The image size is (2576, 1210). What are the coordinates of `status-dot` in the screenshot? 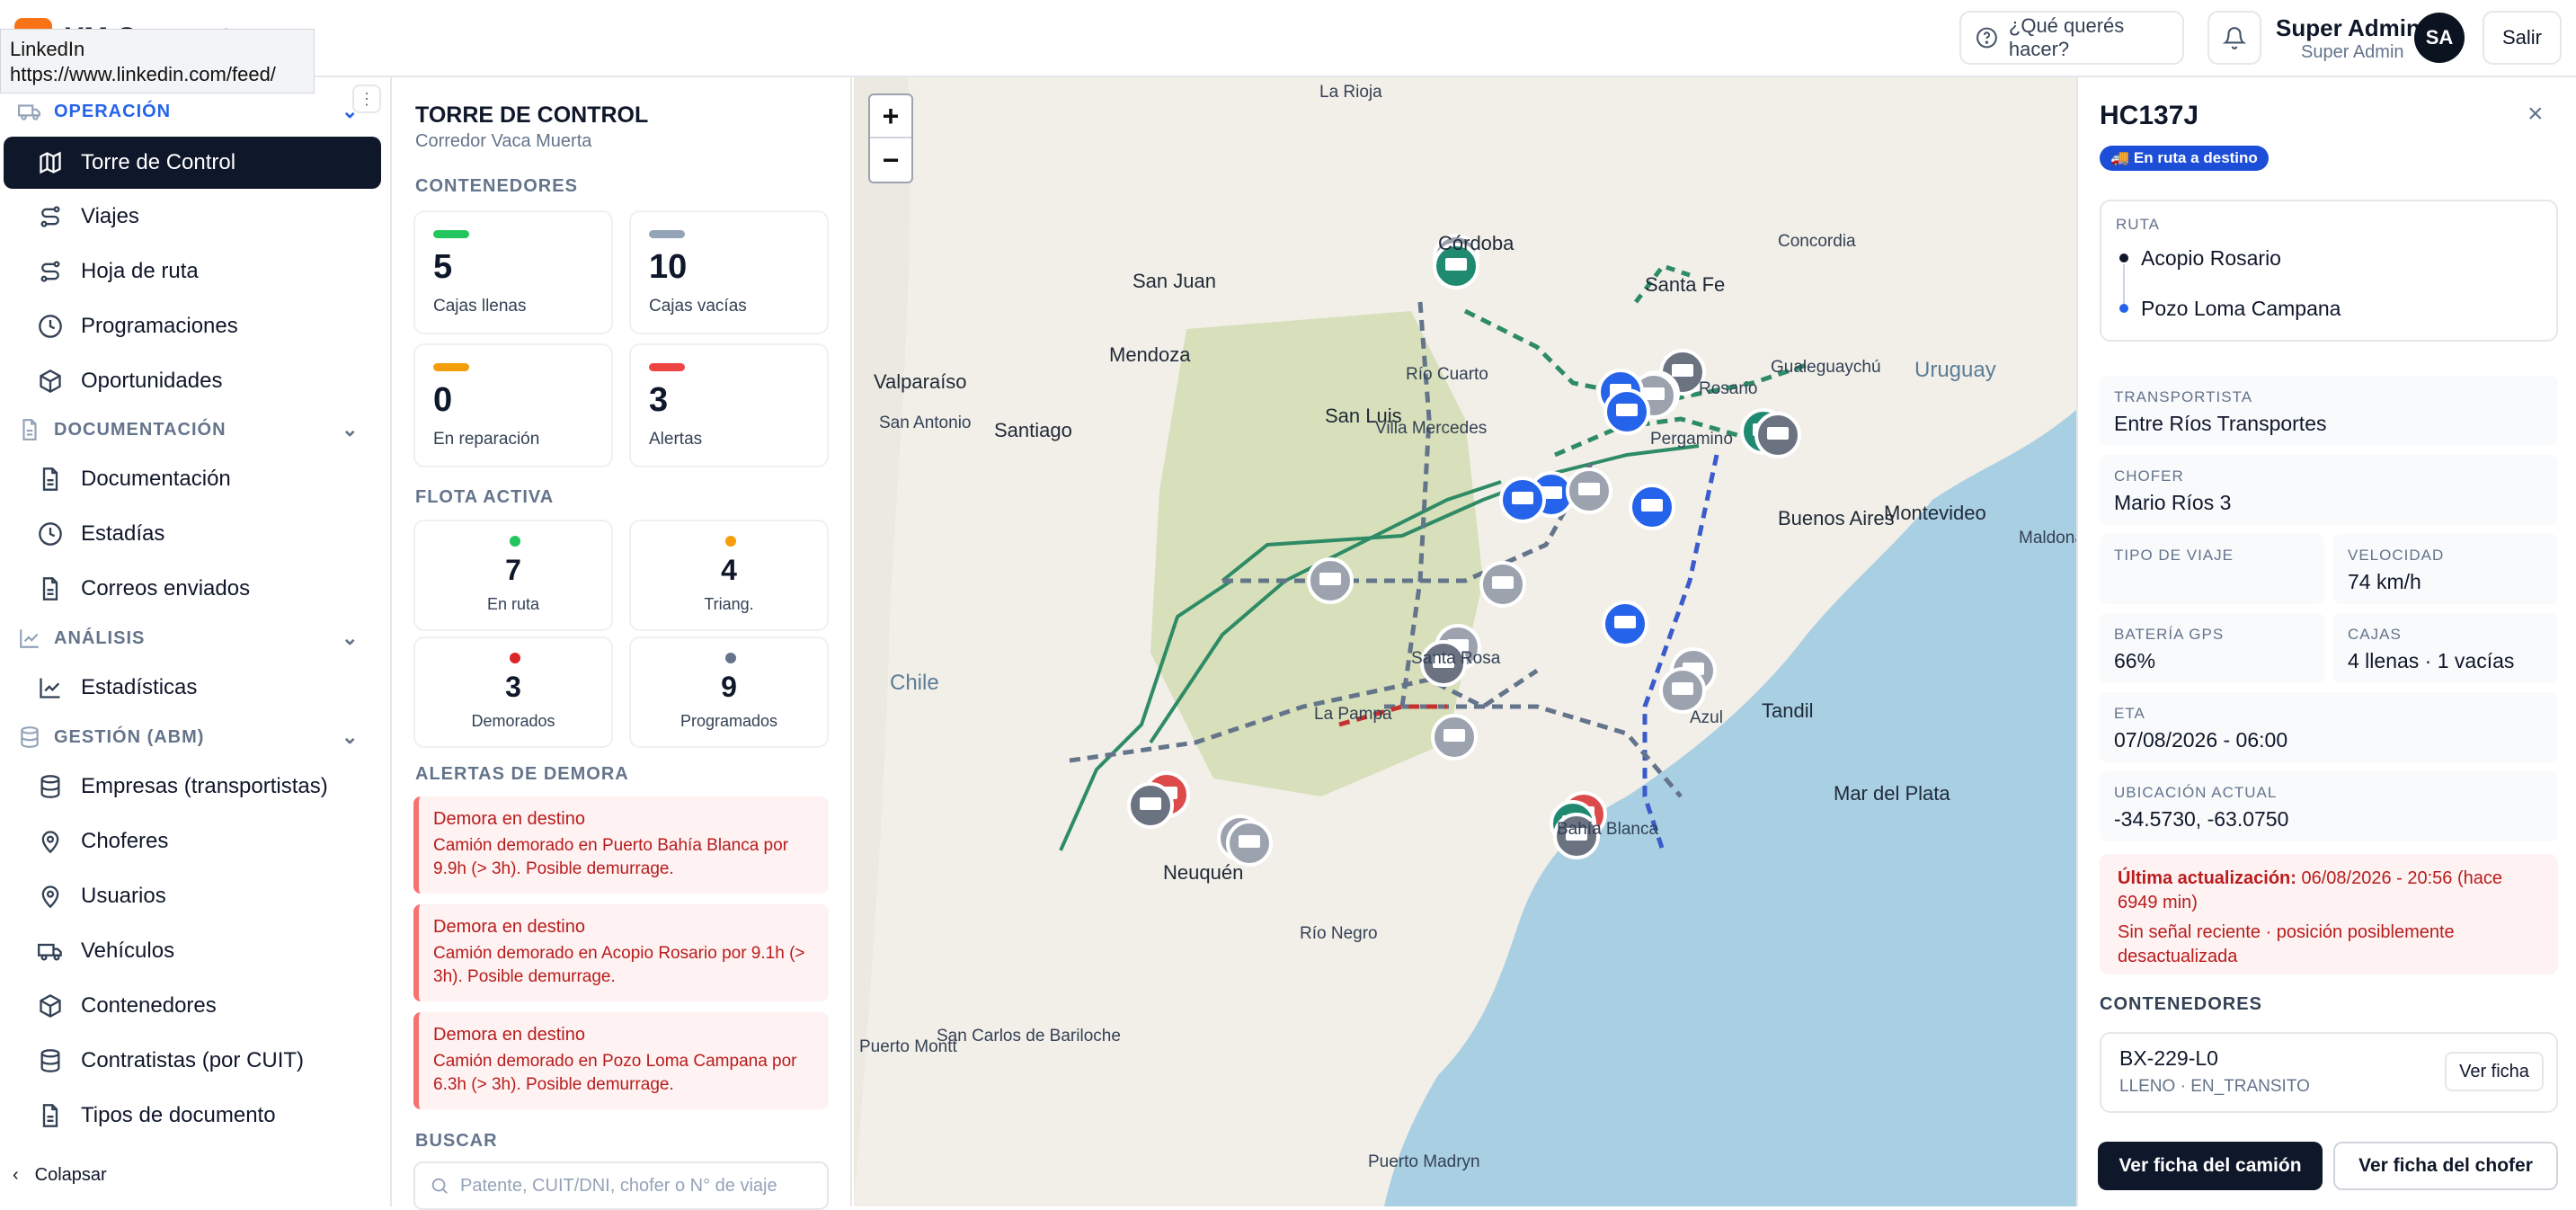 It's located at (730, 541).